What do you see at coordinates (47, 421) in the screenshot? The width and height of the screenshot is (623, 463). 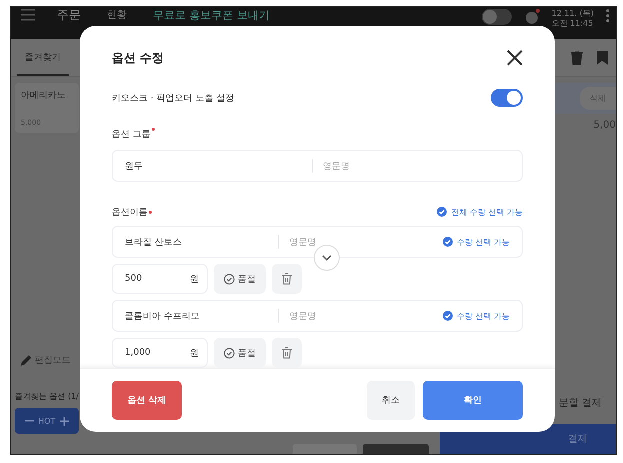 I see `option-chip: HOT` at bounding box center [47, 421].